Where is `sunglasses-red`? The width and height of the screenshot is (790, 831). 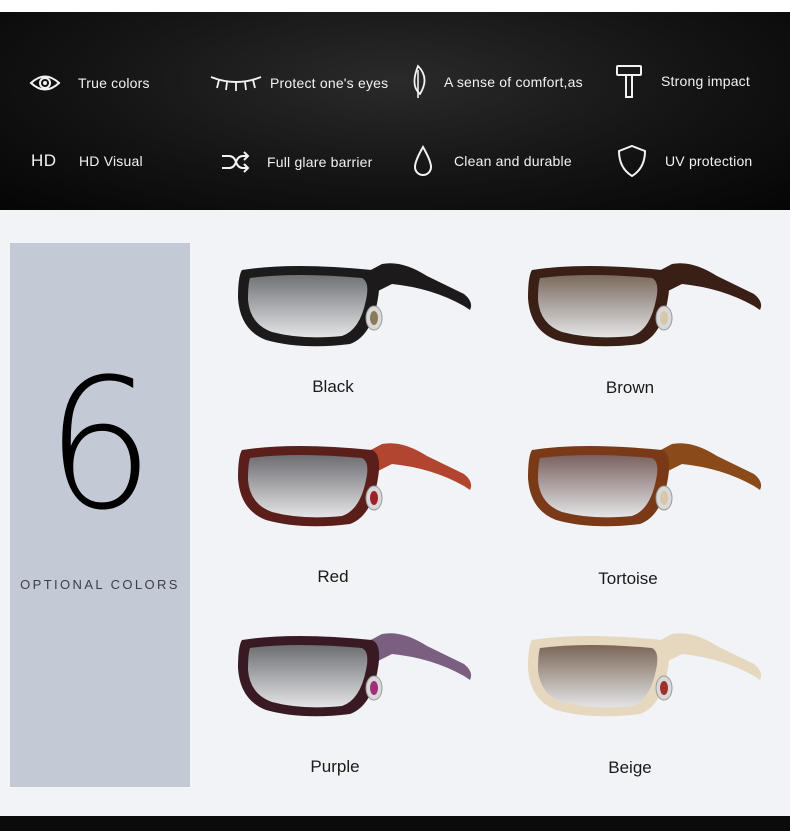
sunglasses-red is located at coordinates (357, 493).